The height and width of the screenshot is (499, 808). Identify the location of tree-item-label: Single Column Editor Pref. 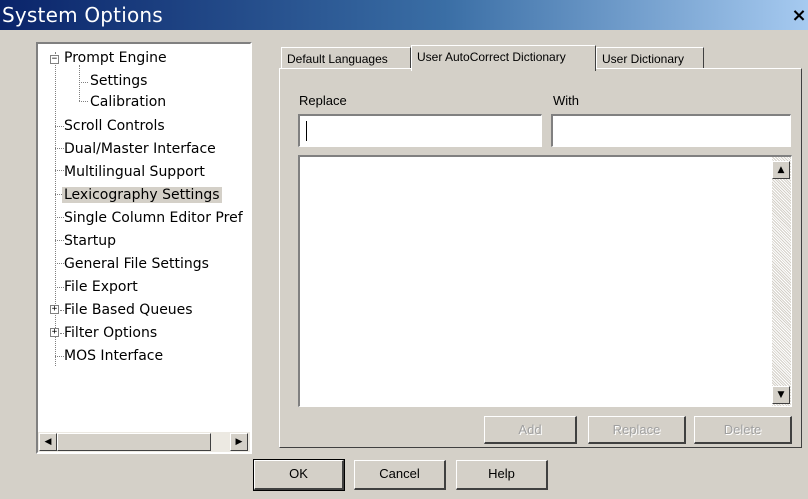
(153, 218).